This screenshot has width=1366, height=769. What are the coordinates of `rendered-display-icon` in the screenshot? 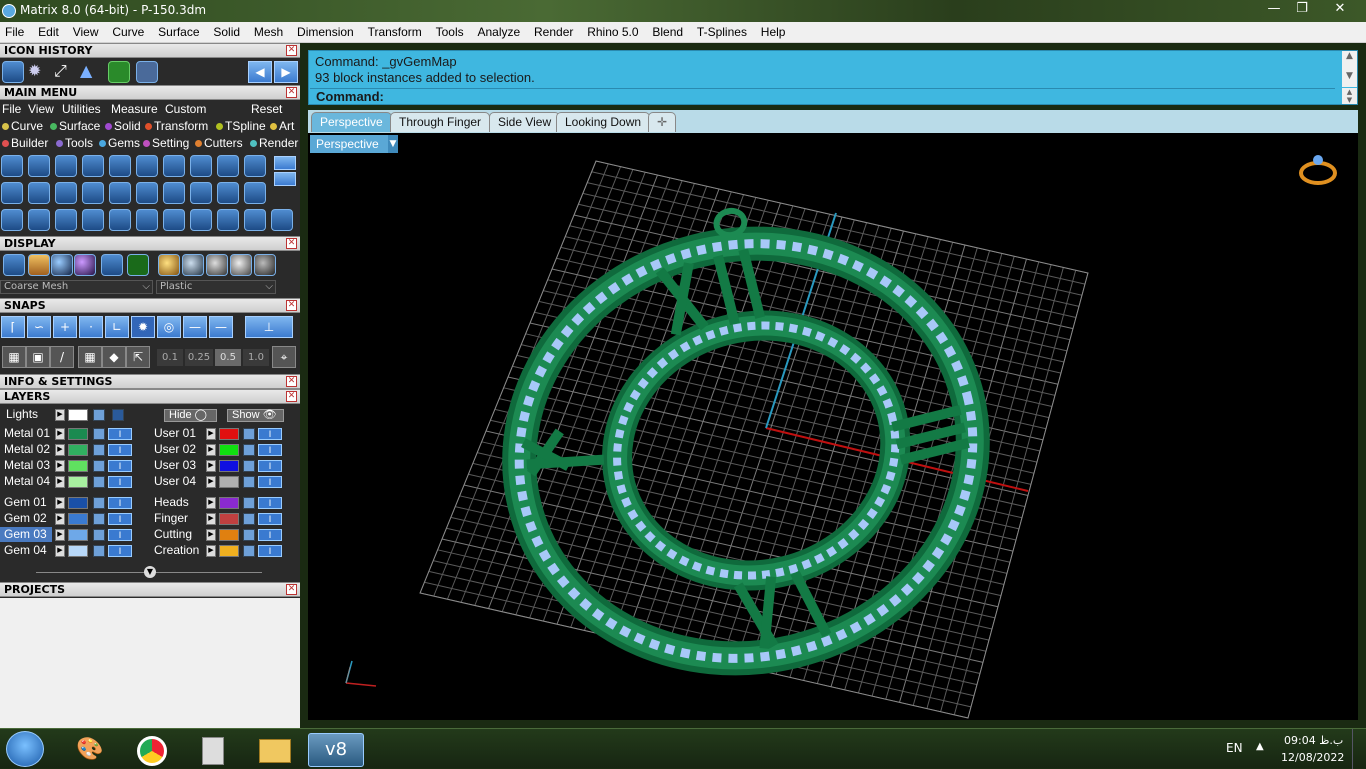 It's located at (85, 265).